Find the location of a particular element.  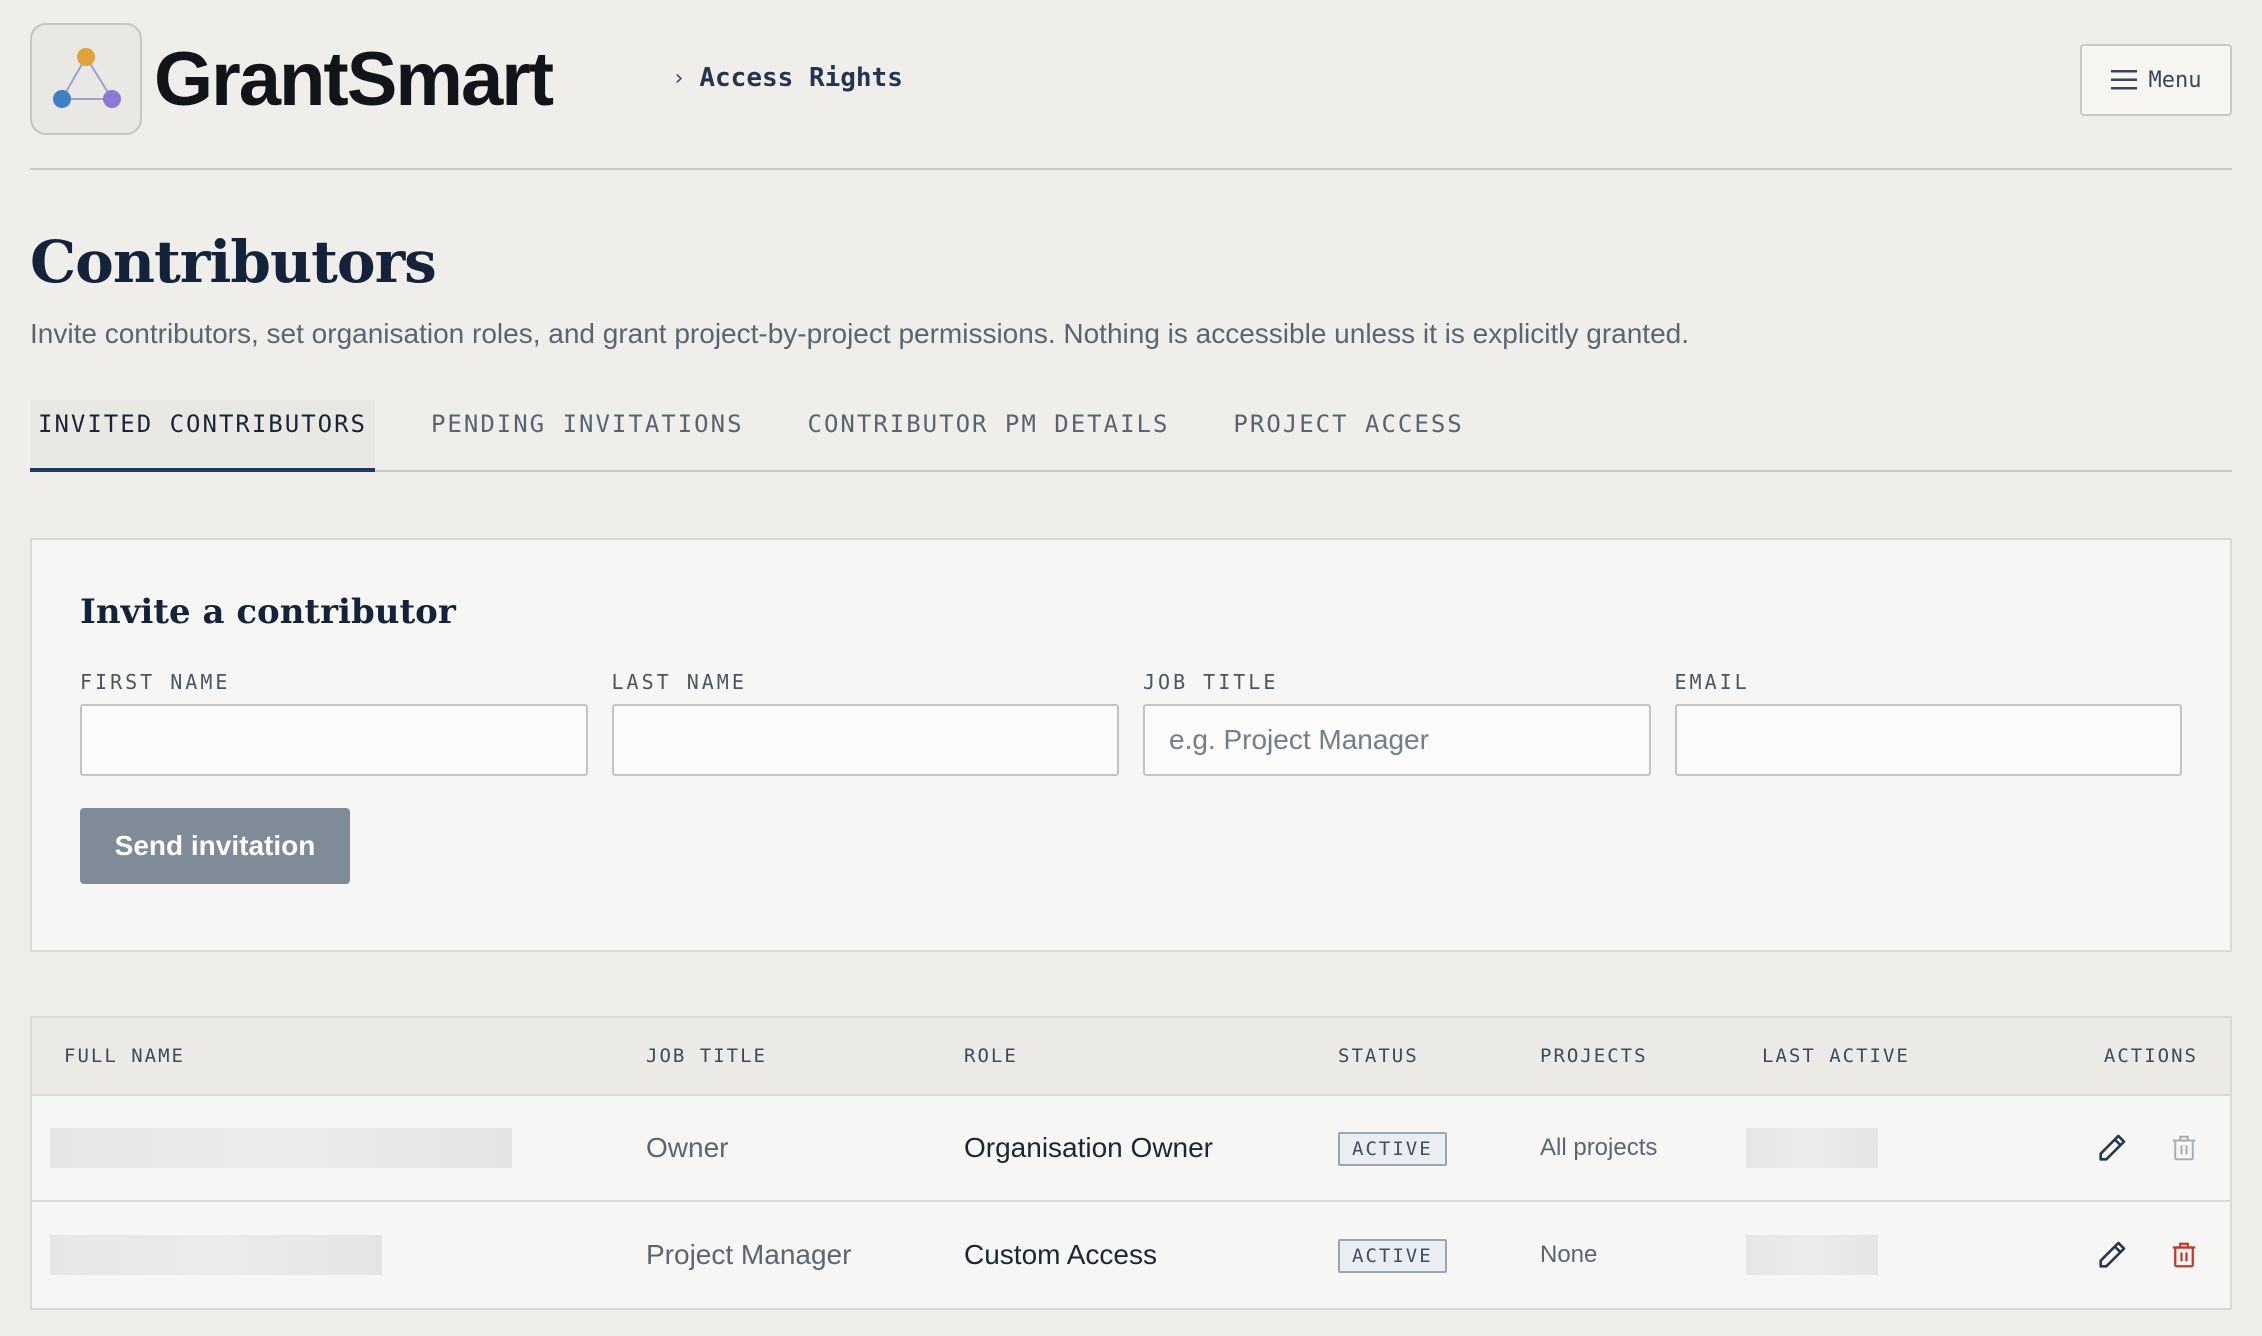

job-title-cell: Owner is located at coordinates (687, 1147).